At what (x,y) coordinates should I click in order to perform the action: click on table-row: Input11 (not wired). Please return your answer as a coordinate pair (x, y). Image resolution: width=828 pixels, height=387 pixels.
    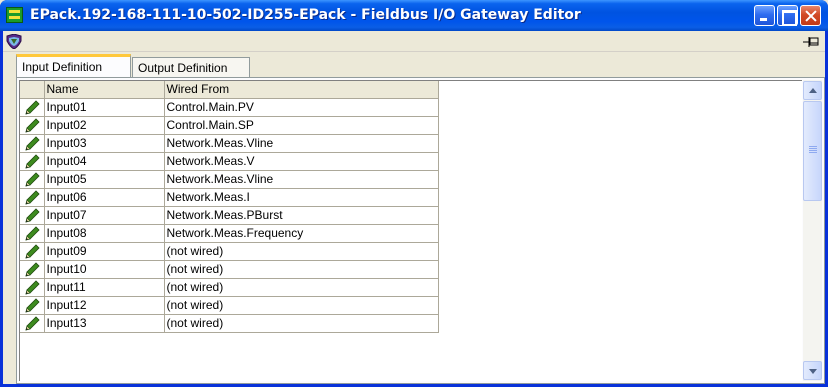
    Looking at the image, I should click on (229, 287).